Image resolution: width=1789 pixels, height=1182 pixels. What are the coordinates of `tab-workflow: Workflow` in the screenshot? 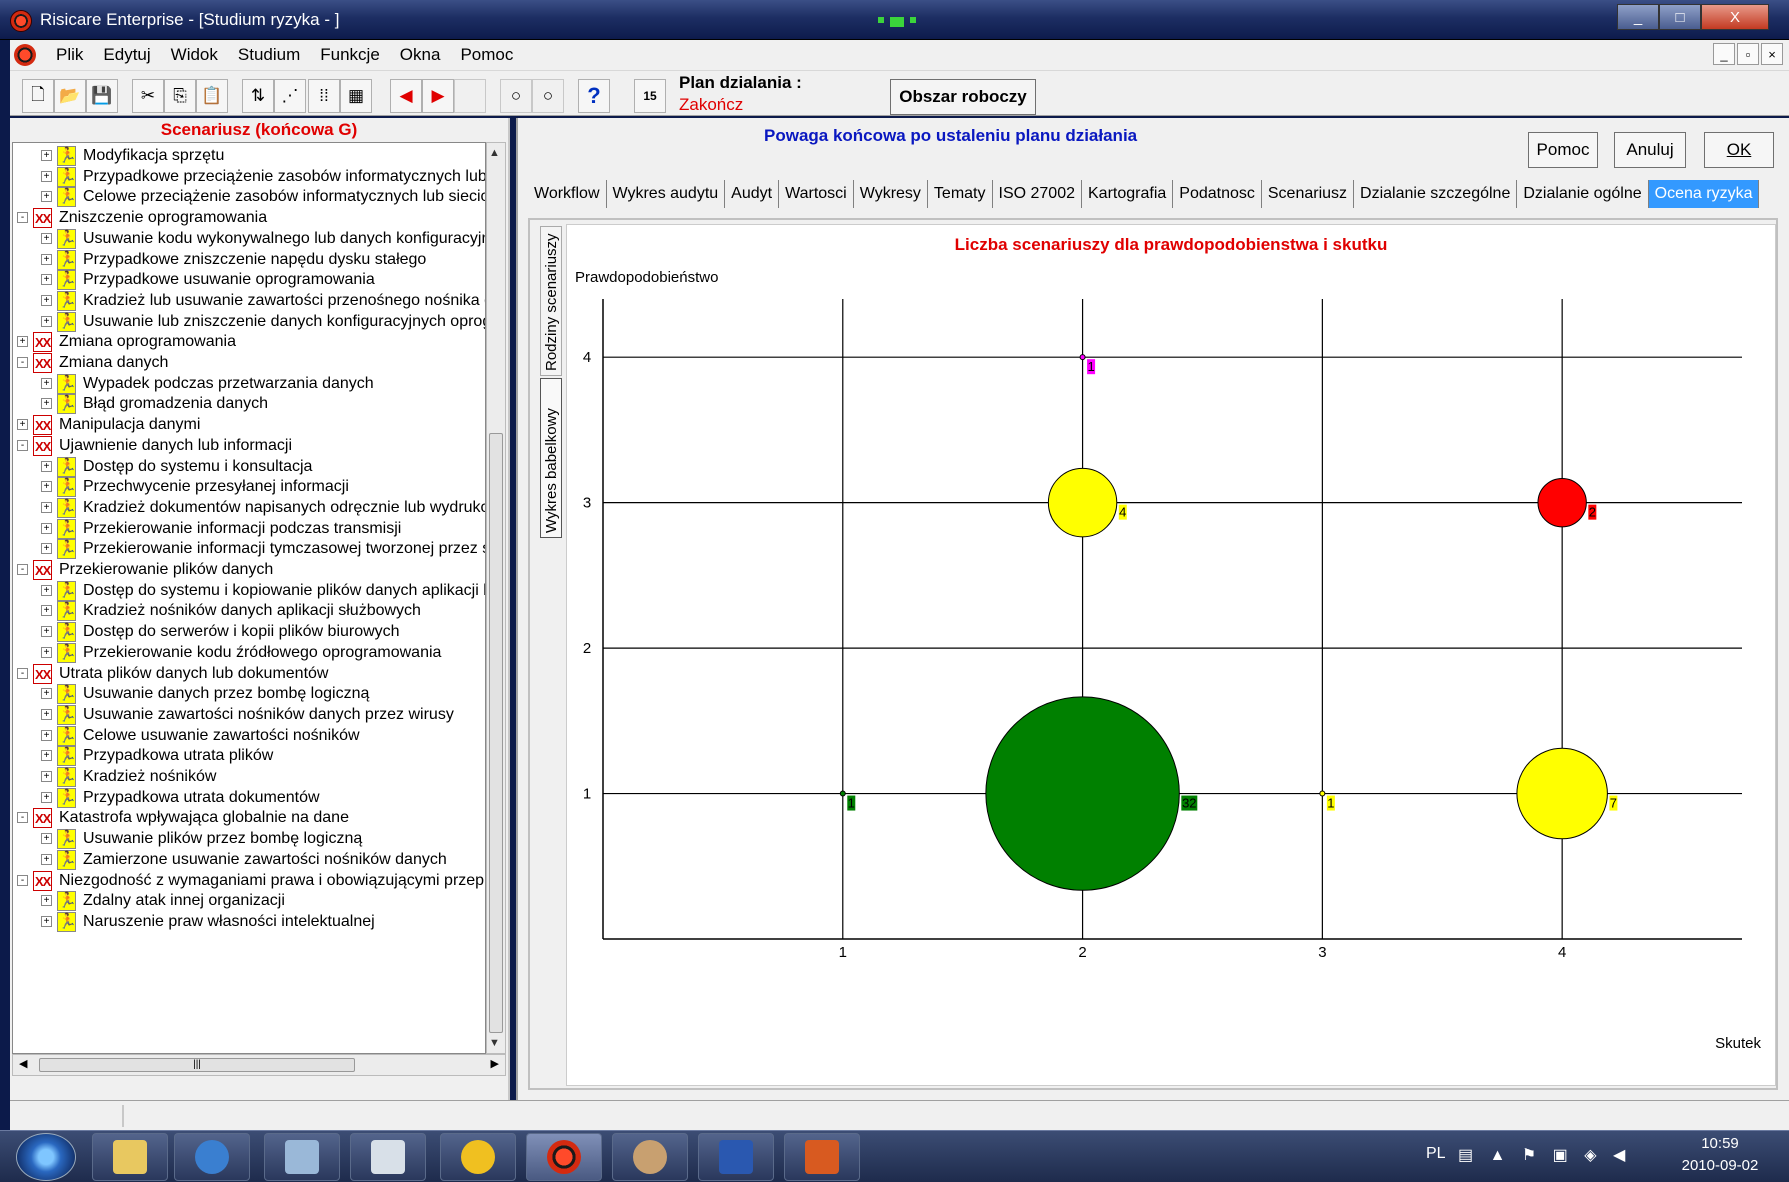 It's located at (567, 194).